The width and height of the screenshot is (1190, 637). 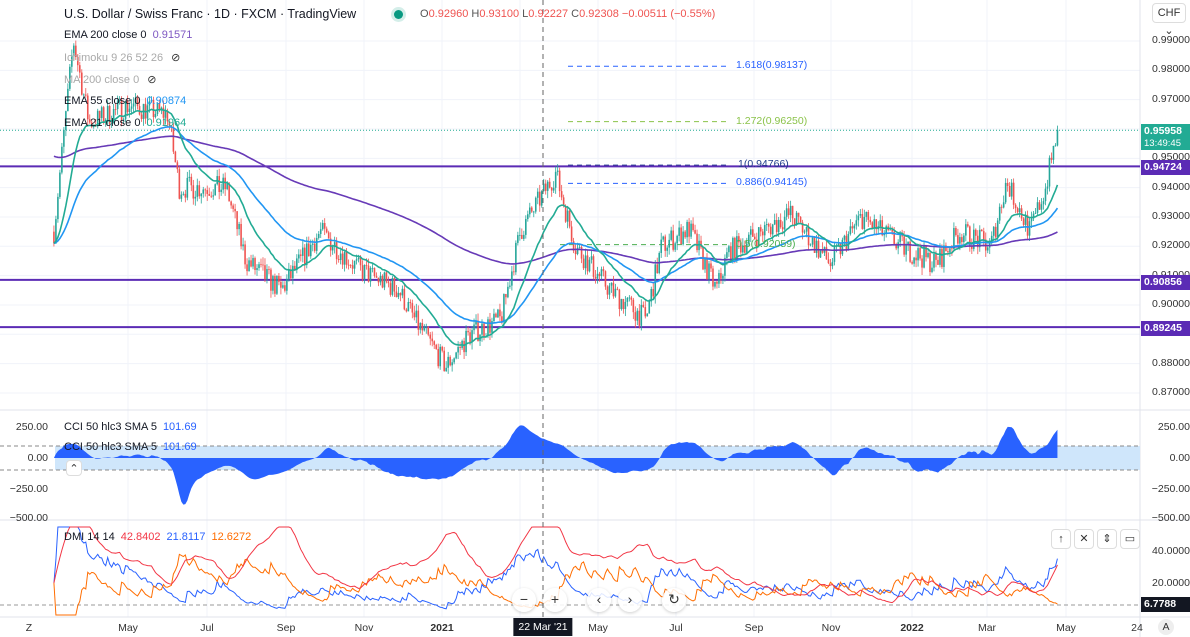 What do you see at coordinates (1171, 186) in the screenshot?
I see `price-axis-label: 0.94000` at bounding box center [1171, 186].